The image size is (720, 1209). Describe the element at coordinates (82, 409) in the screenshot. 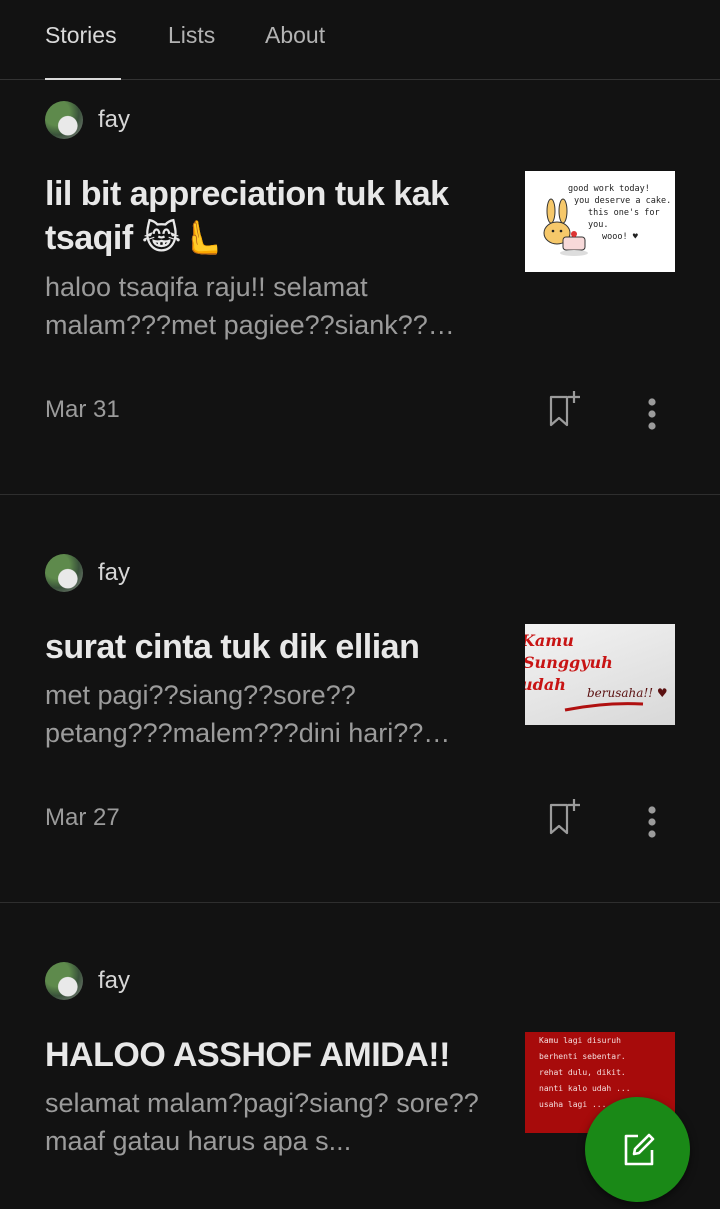

I see `story-date: Mar 31` at that location.